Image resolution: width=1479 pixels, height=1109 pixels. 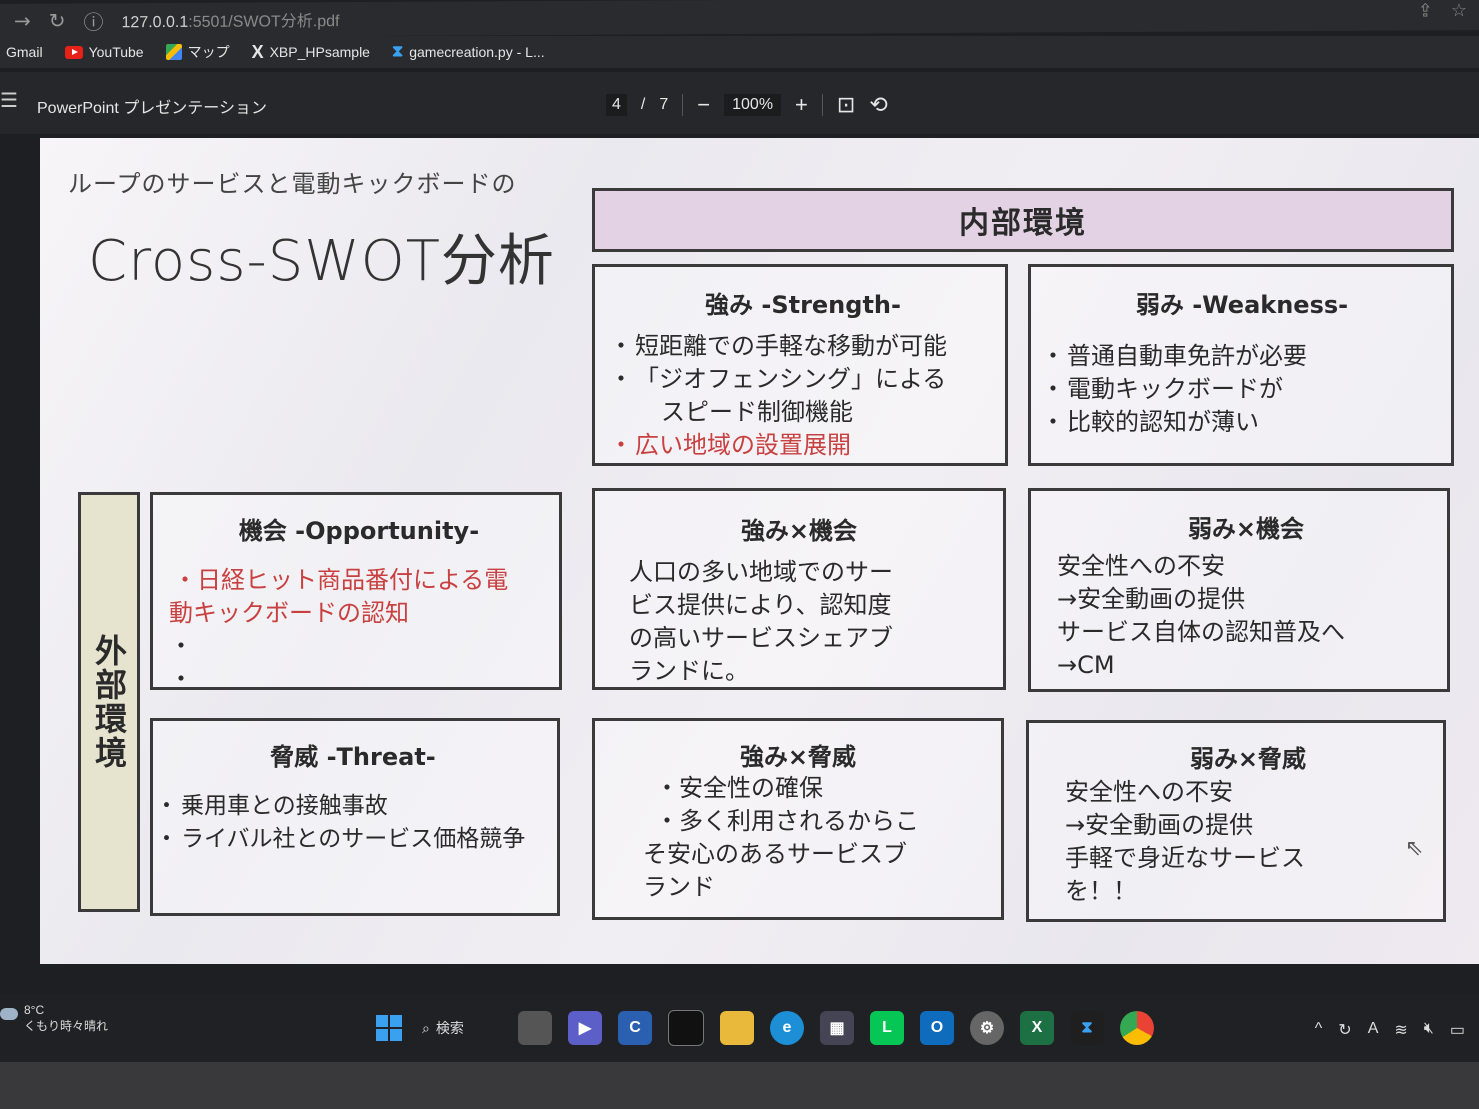 What do you see at coordinates (1201, 632) in the screenshot?
I see `wo-line: サービス自体の認知普及へ` at bounding box center [1201, 632].